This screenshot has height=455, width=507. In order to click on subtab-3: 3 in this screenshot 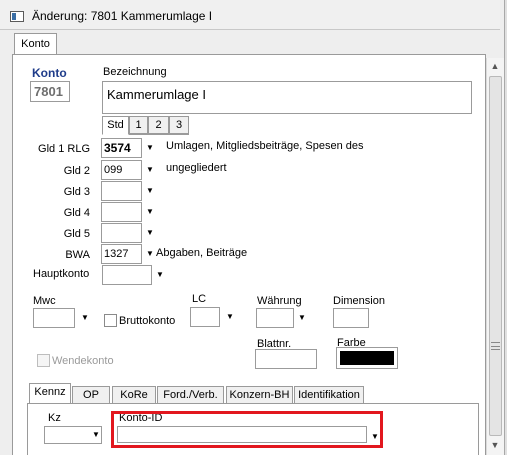, I will do `click(179, 125)`.